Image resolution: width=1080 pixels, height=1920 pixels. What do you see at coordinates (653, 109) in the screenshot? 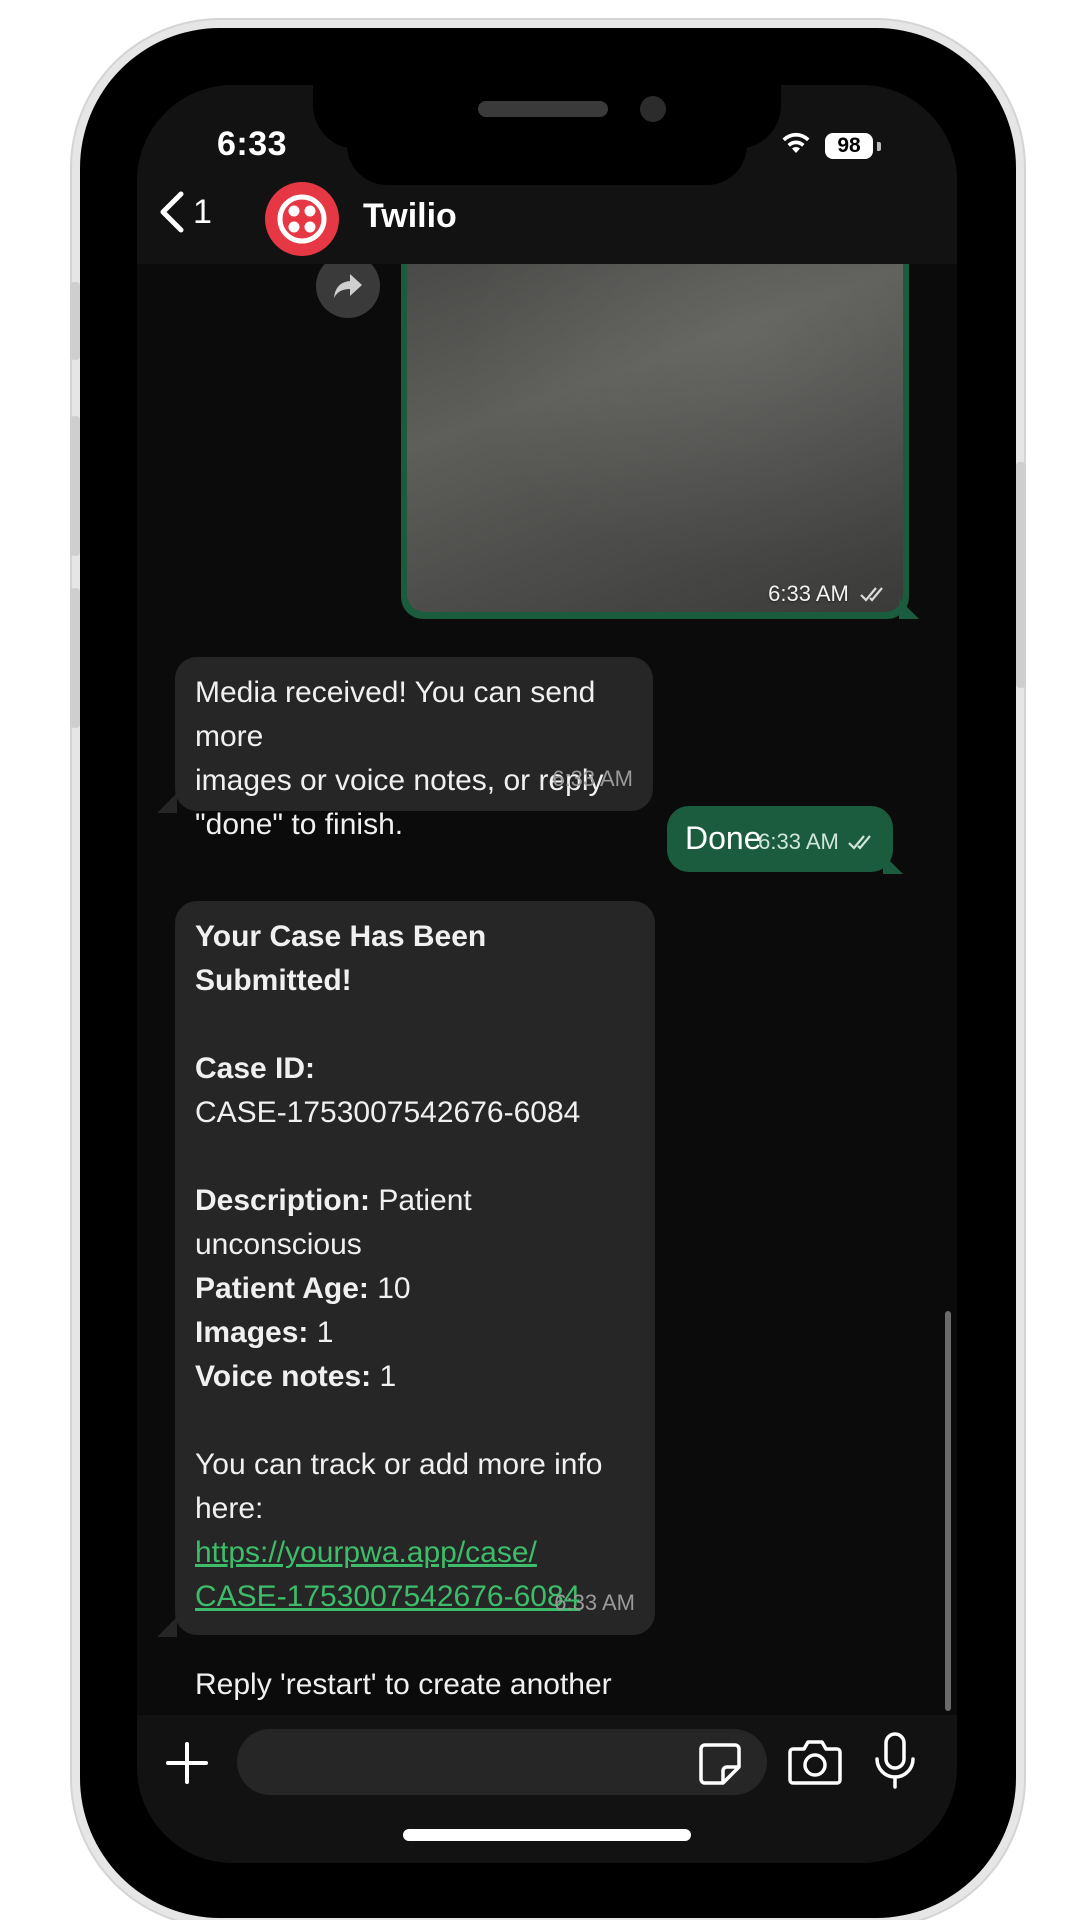
I see `front-camera` at bounding box center [653, 109].